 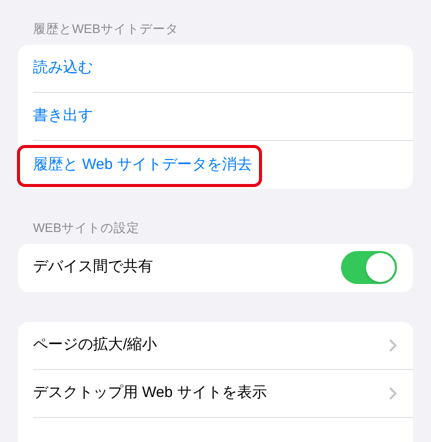 What do you see at coordinates (93, 267) in the screenshot?
I see `setting-label: デバイス間で共有` at bounding box center [93, 267].